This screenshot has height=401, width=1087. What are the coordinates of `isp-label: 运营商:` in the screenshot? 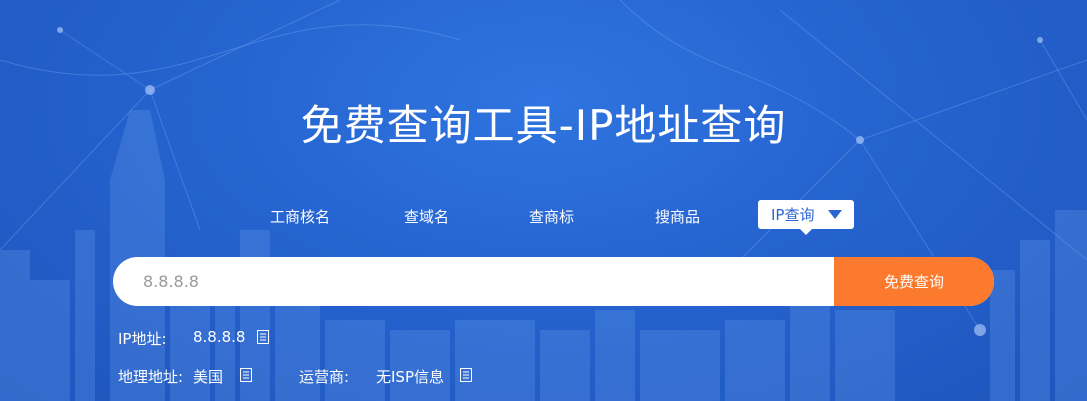 It's located at (324, 377).